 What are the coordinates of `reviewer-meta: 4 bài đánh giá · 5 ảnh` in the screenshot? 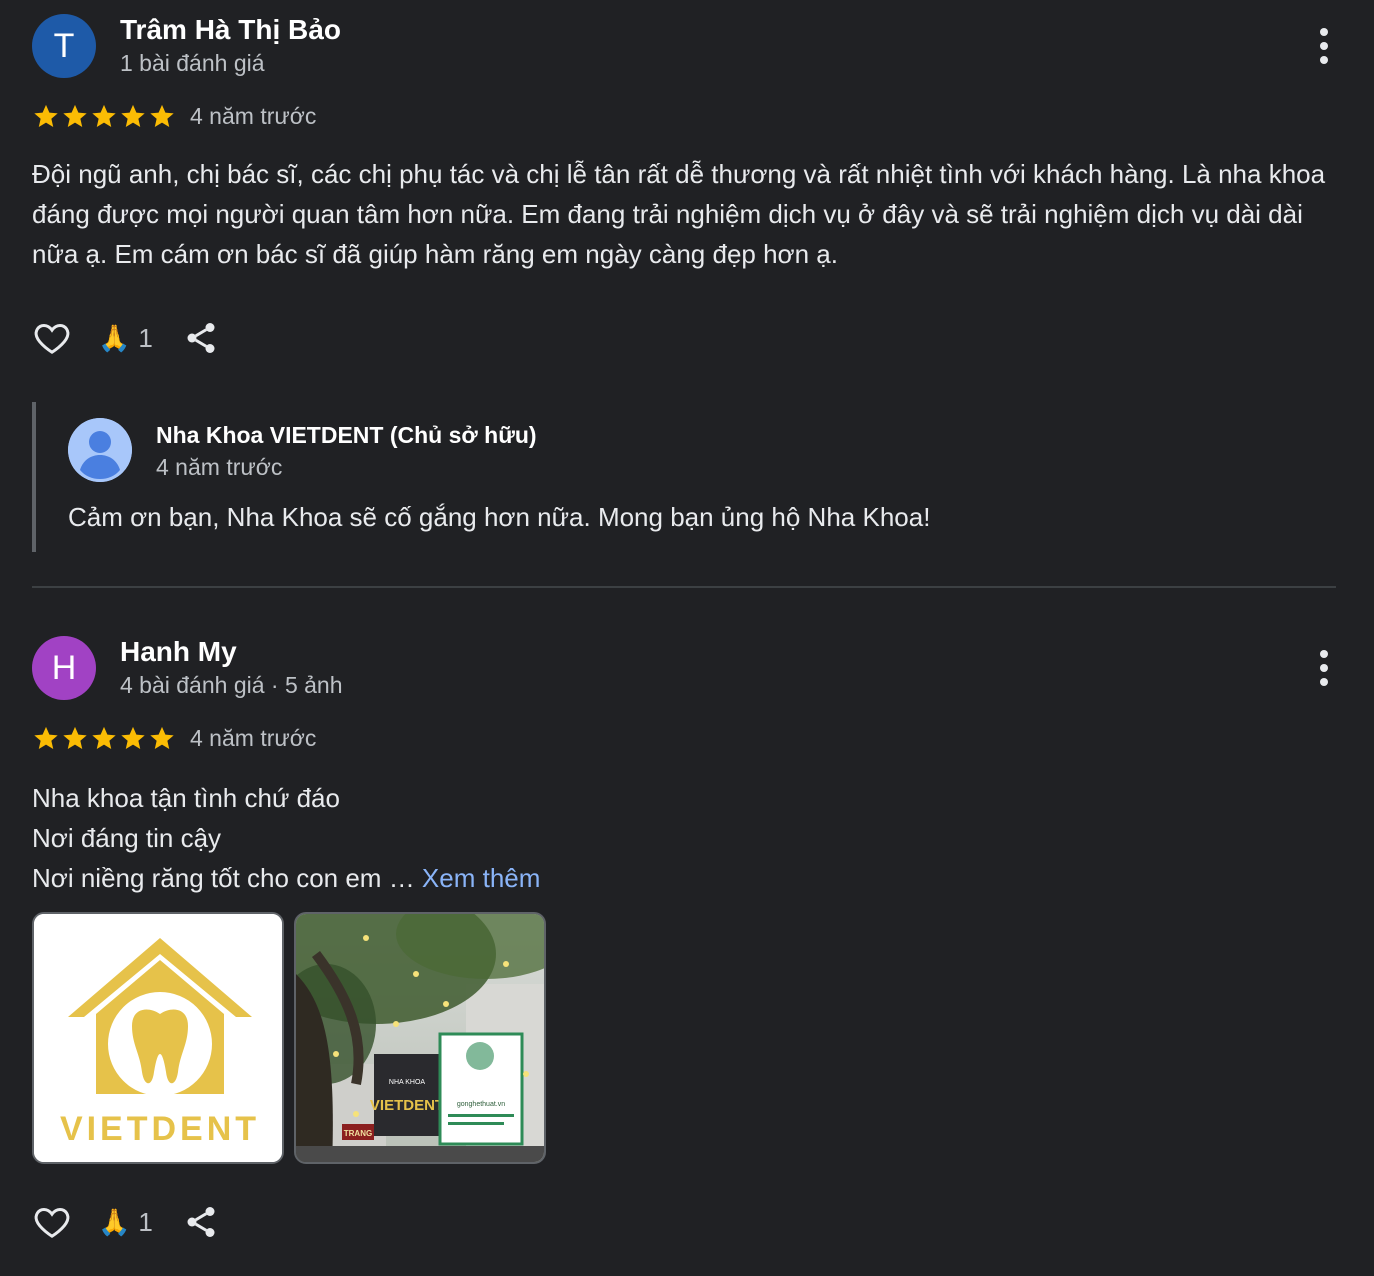 It's located at (231, 685).